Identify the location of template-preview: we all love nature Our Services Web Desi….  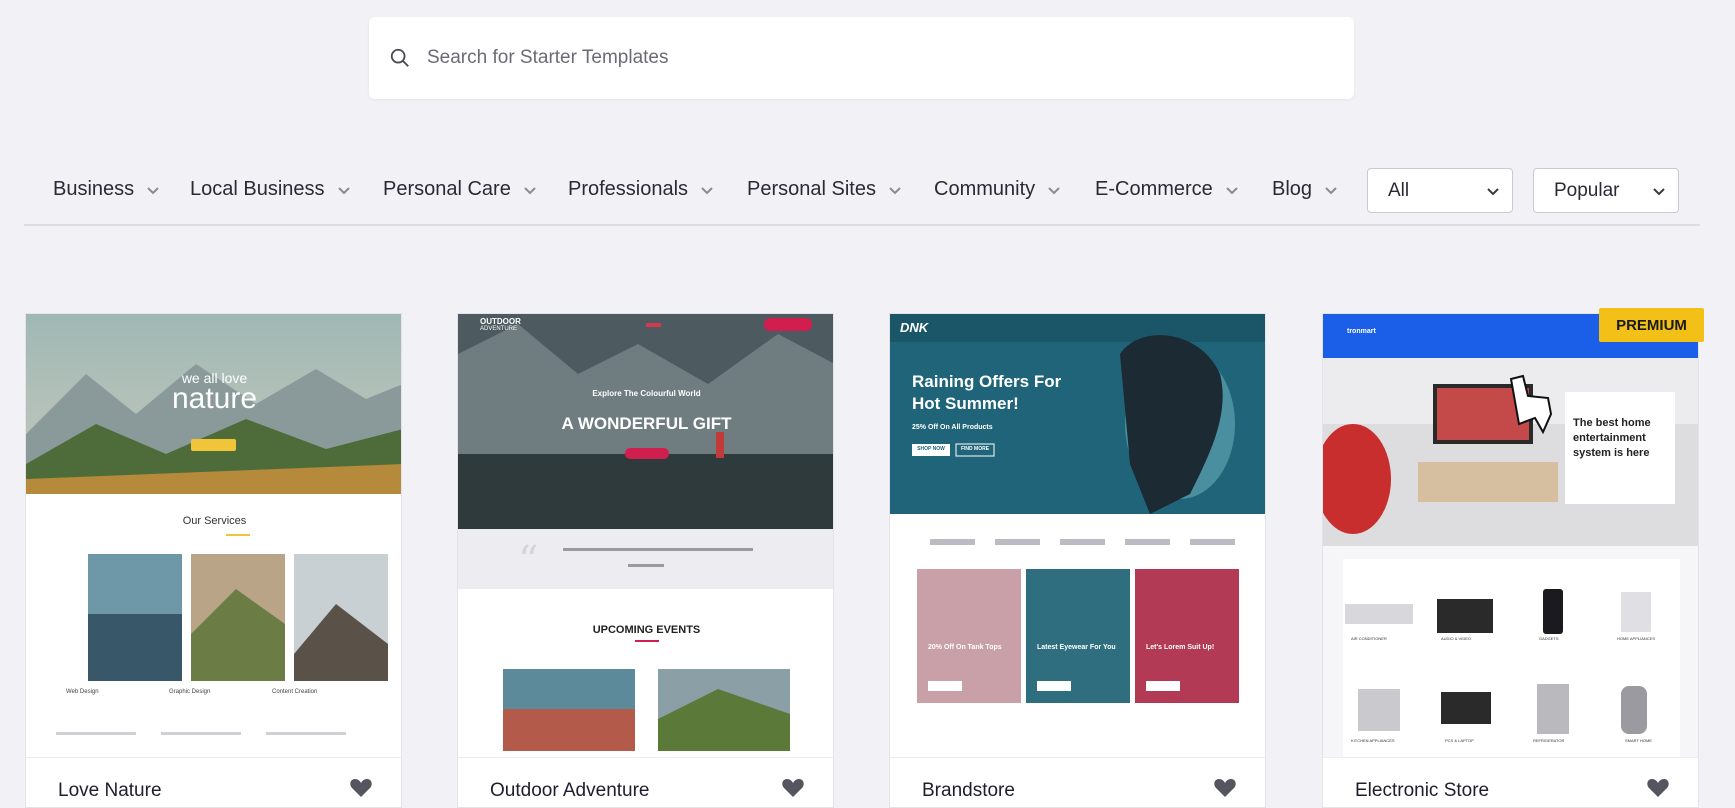
(213, 535).